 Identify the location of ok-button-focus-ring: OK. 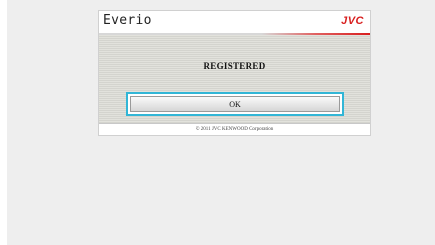
(235, 104).